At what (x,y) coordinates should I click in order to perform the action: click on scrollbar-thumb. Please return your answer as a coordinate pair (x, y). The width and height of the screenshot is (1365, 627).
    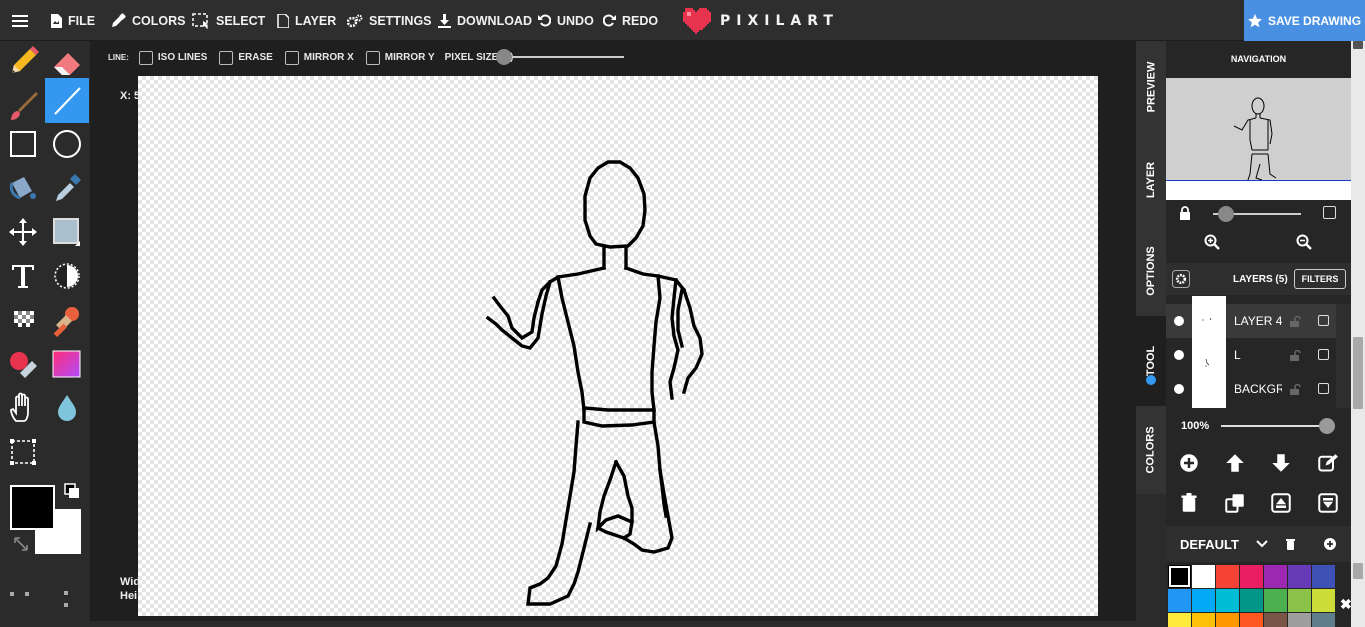
    Looking at the image, I should click on (1358, 373).